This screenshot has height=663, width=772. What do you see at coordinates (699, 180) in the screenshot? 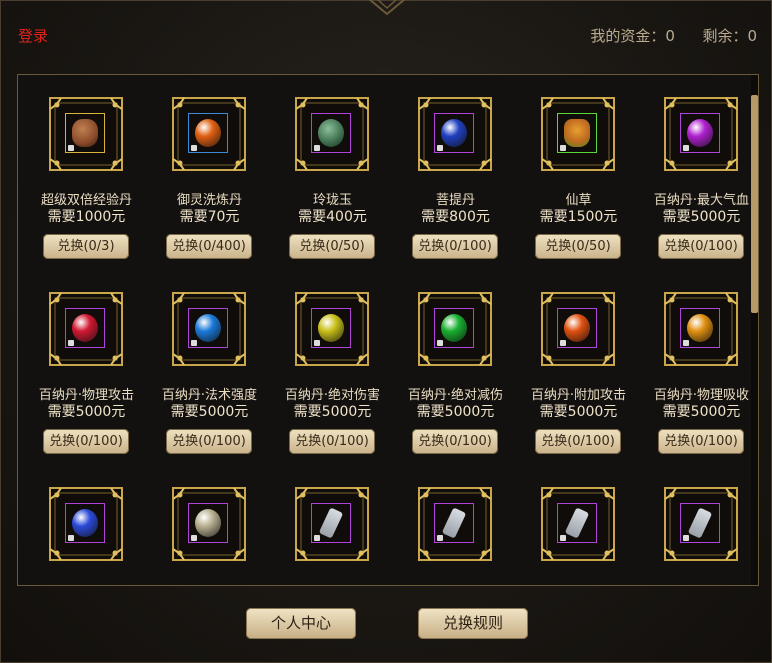
I see `item-card: 百纳丹·最大气血 需要5000元 兑换(0/100)` at bounding box center [699, 180].